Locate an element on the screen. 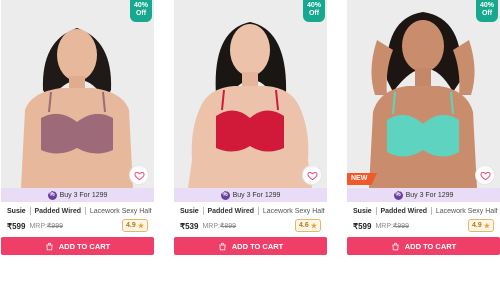  mrp: MRP:₹899 is located at coordinates (219, 226).